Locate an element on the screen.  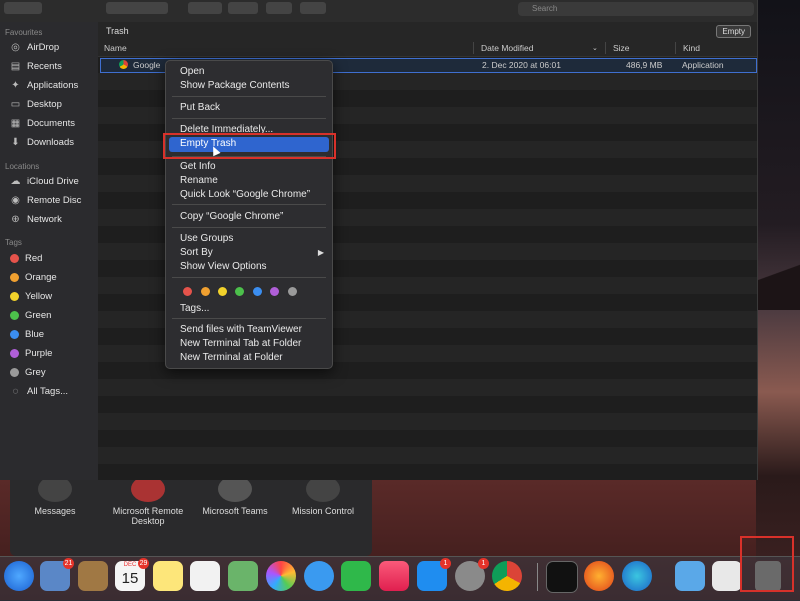
firefox-icon is located at coordinates (599, 576).